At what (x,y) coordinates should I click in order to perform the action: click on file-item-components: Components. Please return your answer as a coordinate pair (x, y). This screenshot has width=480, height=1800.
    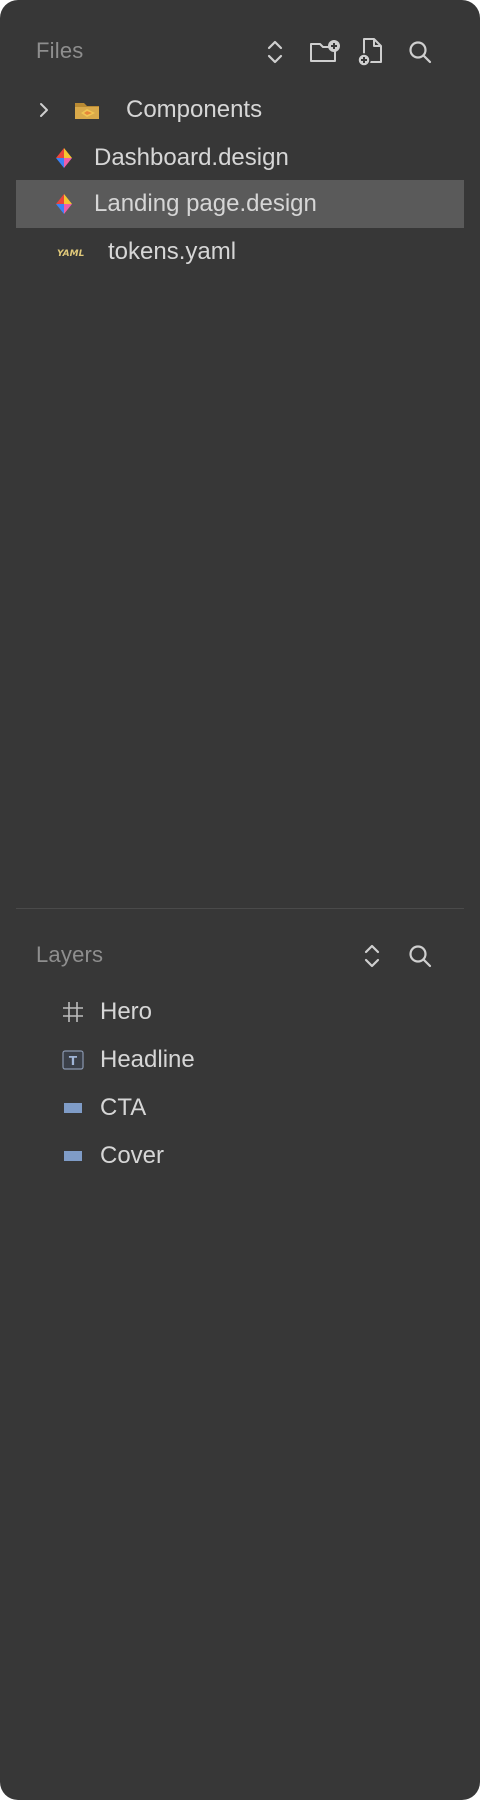
    Looking at the image, I should click on (240, 110).